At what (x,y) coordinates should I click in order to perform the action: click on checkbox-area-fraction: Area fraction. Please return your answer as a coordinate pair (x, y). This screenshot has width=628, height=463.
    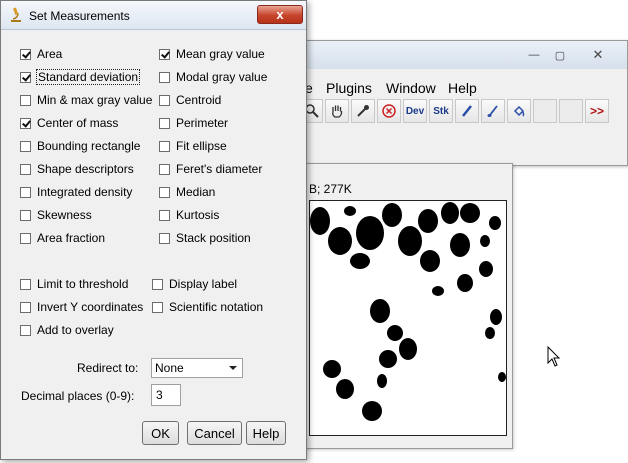
    Looking at the image, I should click on (62, 238).